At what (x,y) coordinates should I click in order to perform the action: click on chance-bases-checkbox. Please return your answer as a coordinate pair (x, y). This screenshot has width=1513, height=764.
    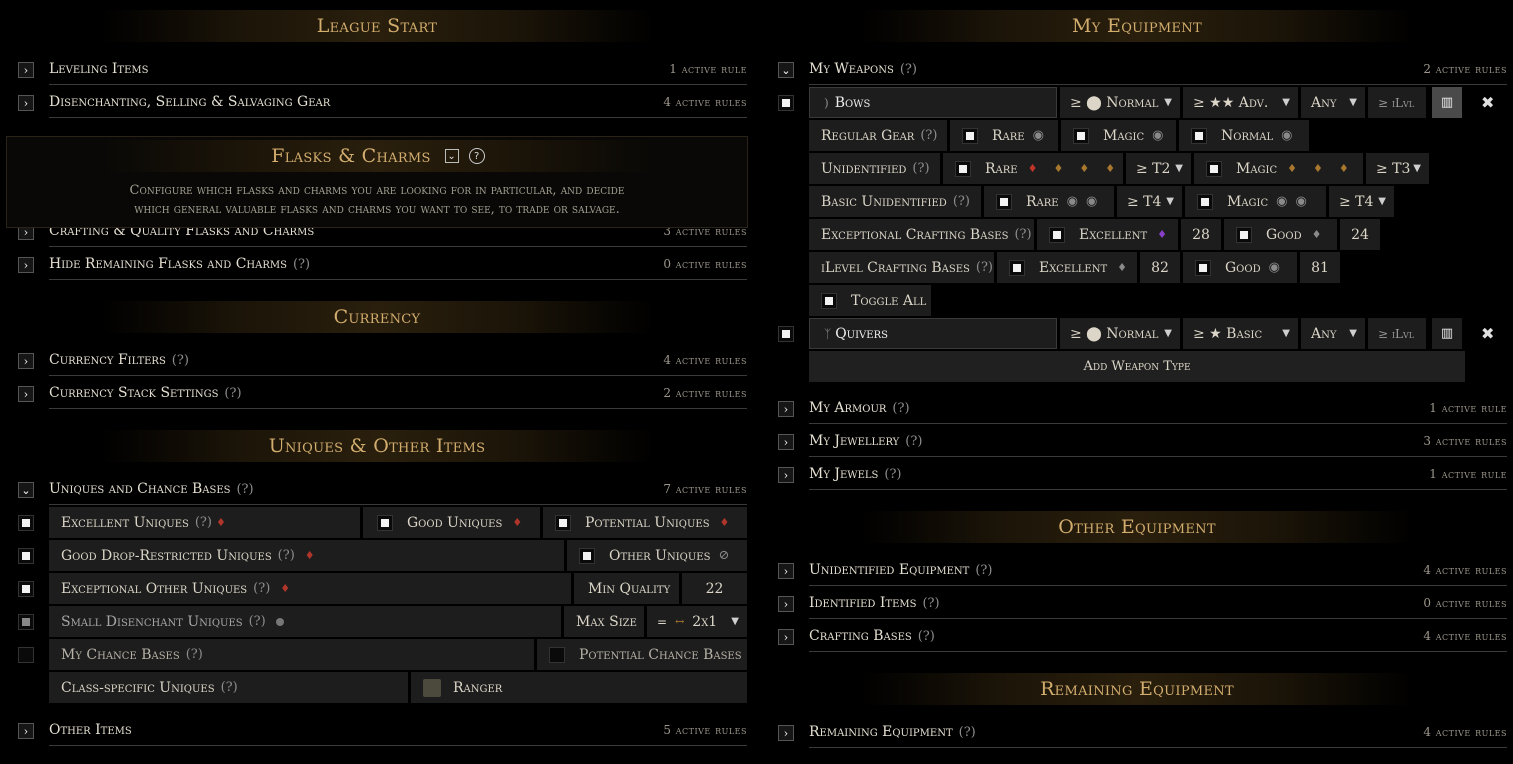
    Looking at the image, I should click on (26, 655).